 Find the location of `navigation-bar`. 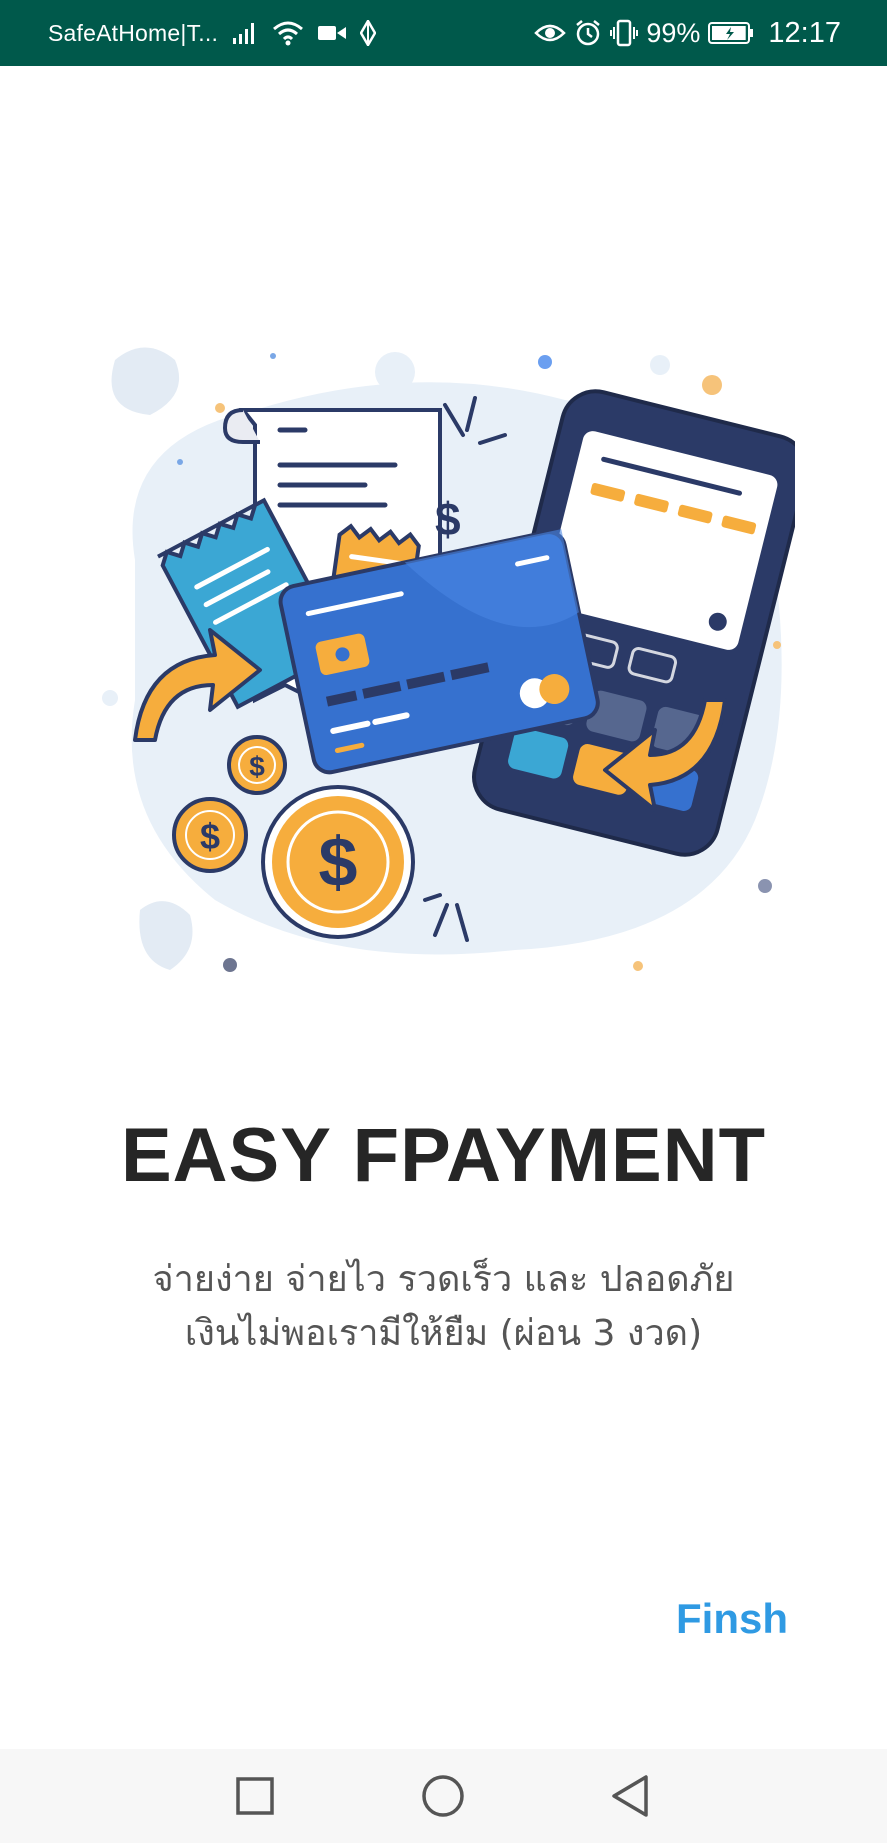

navigation-bar is located at coordinates (443, 1796).